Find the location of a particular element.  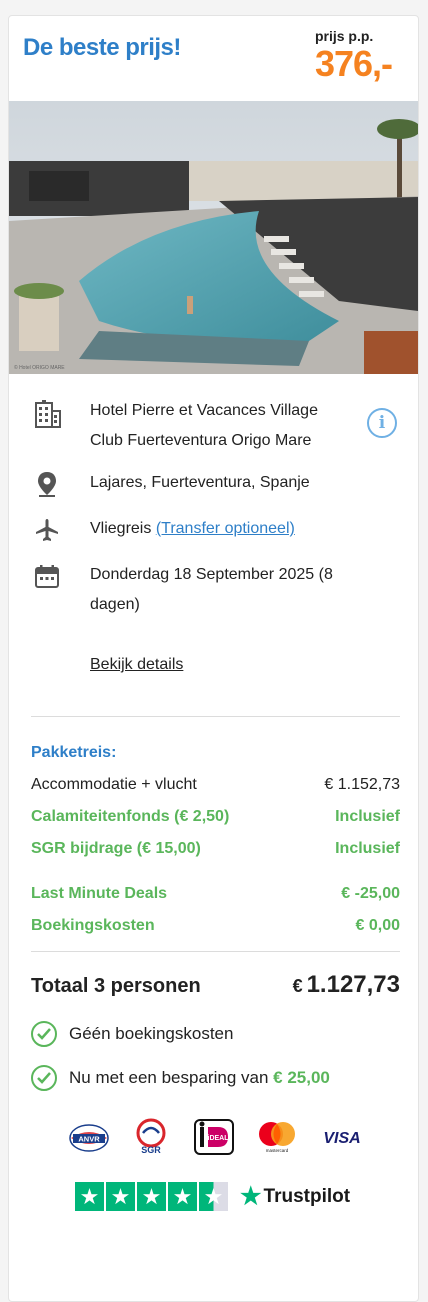

divider-top is located at coordinates (215, 716).